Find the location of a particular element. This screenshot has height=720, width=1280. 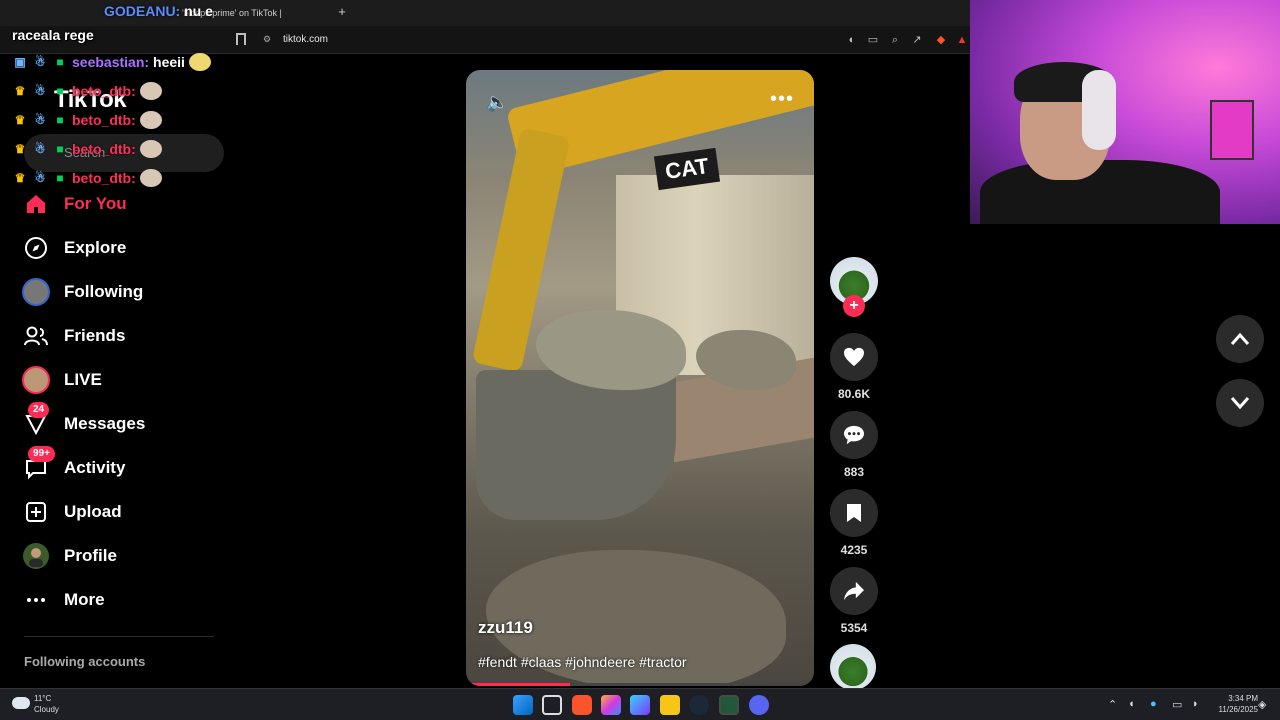

follow-plus-icon: + is located at coordinates (854, 306).